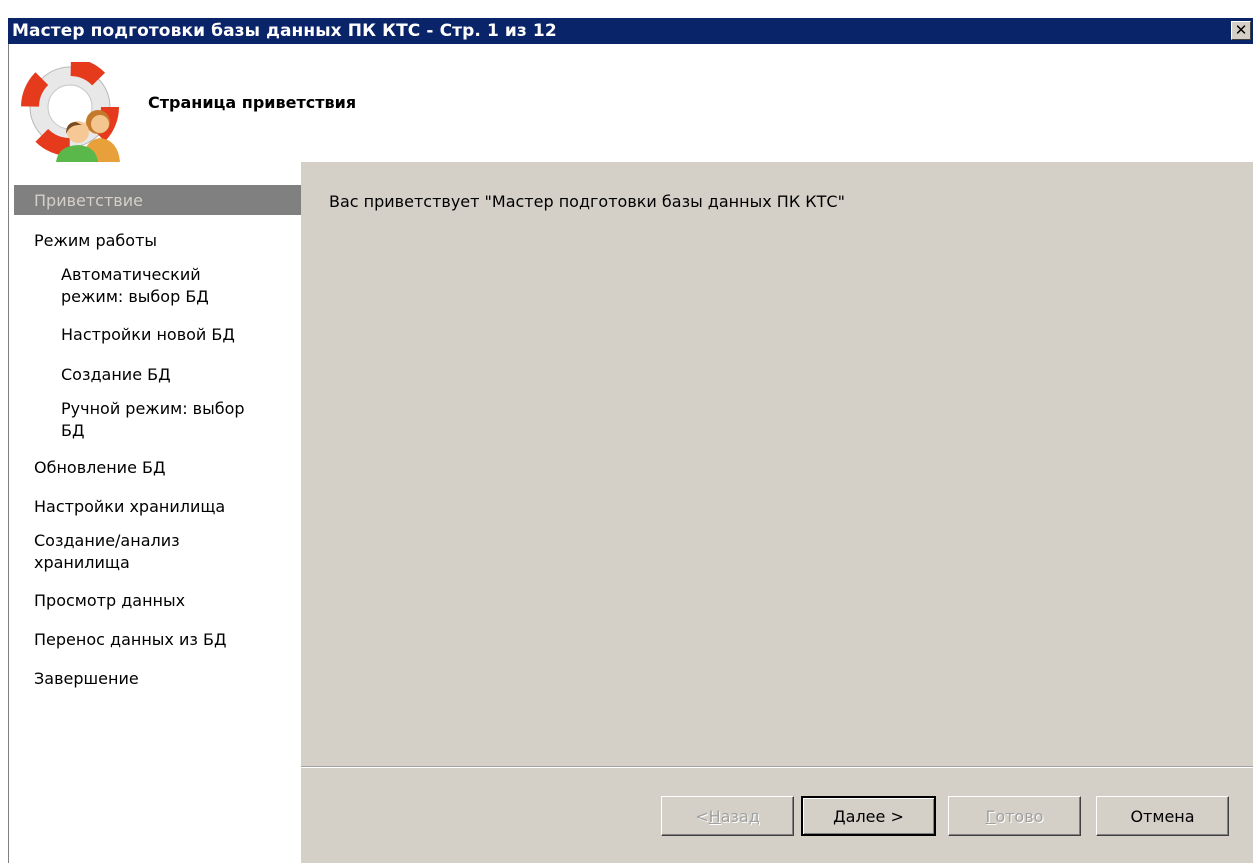  I want to click on back-button-mnemonic: Н, so click(714, 816).